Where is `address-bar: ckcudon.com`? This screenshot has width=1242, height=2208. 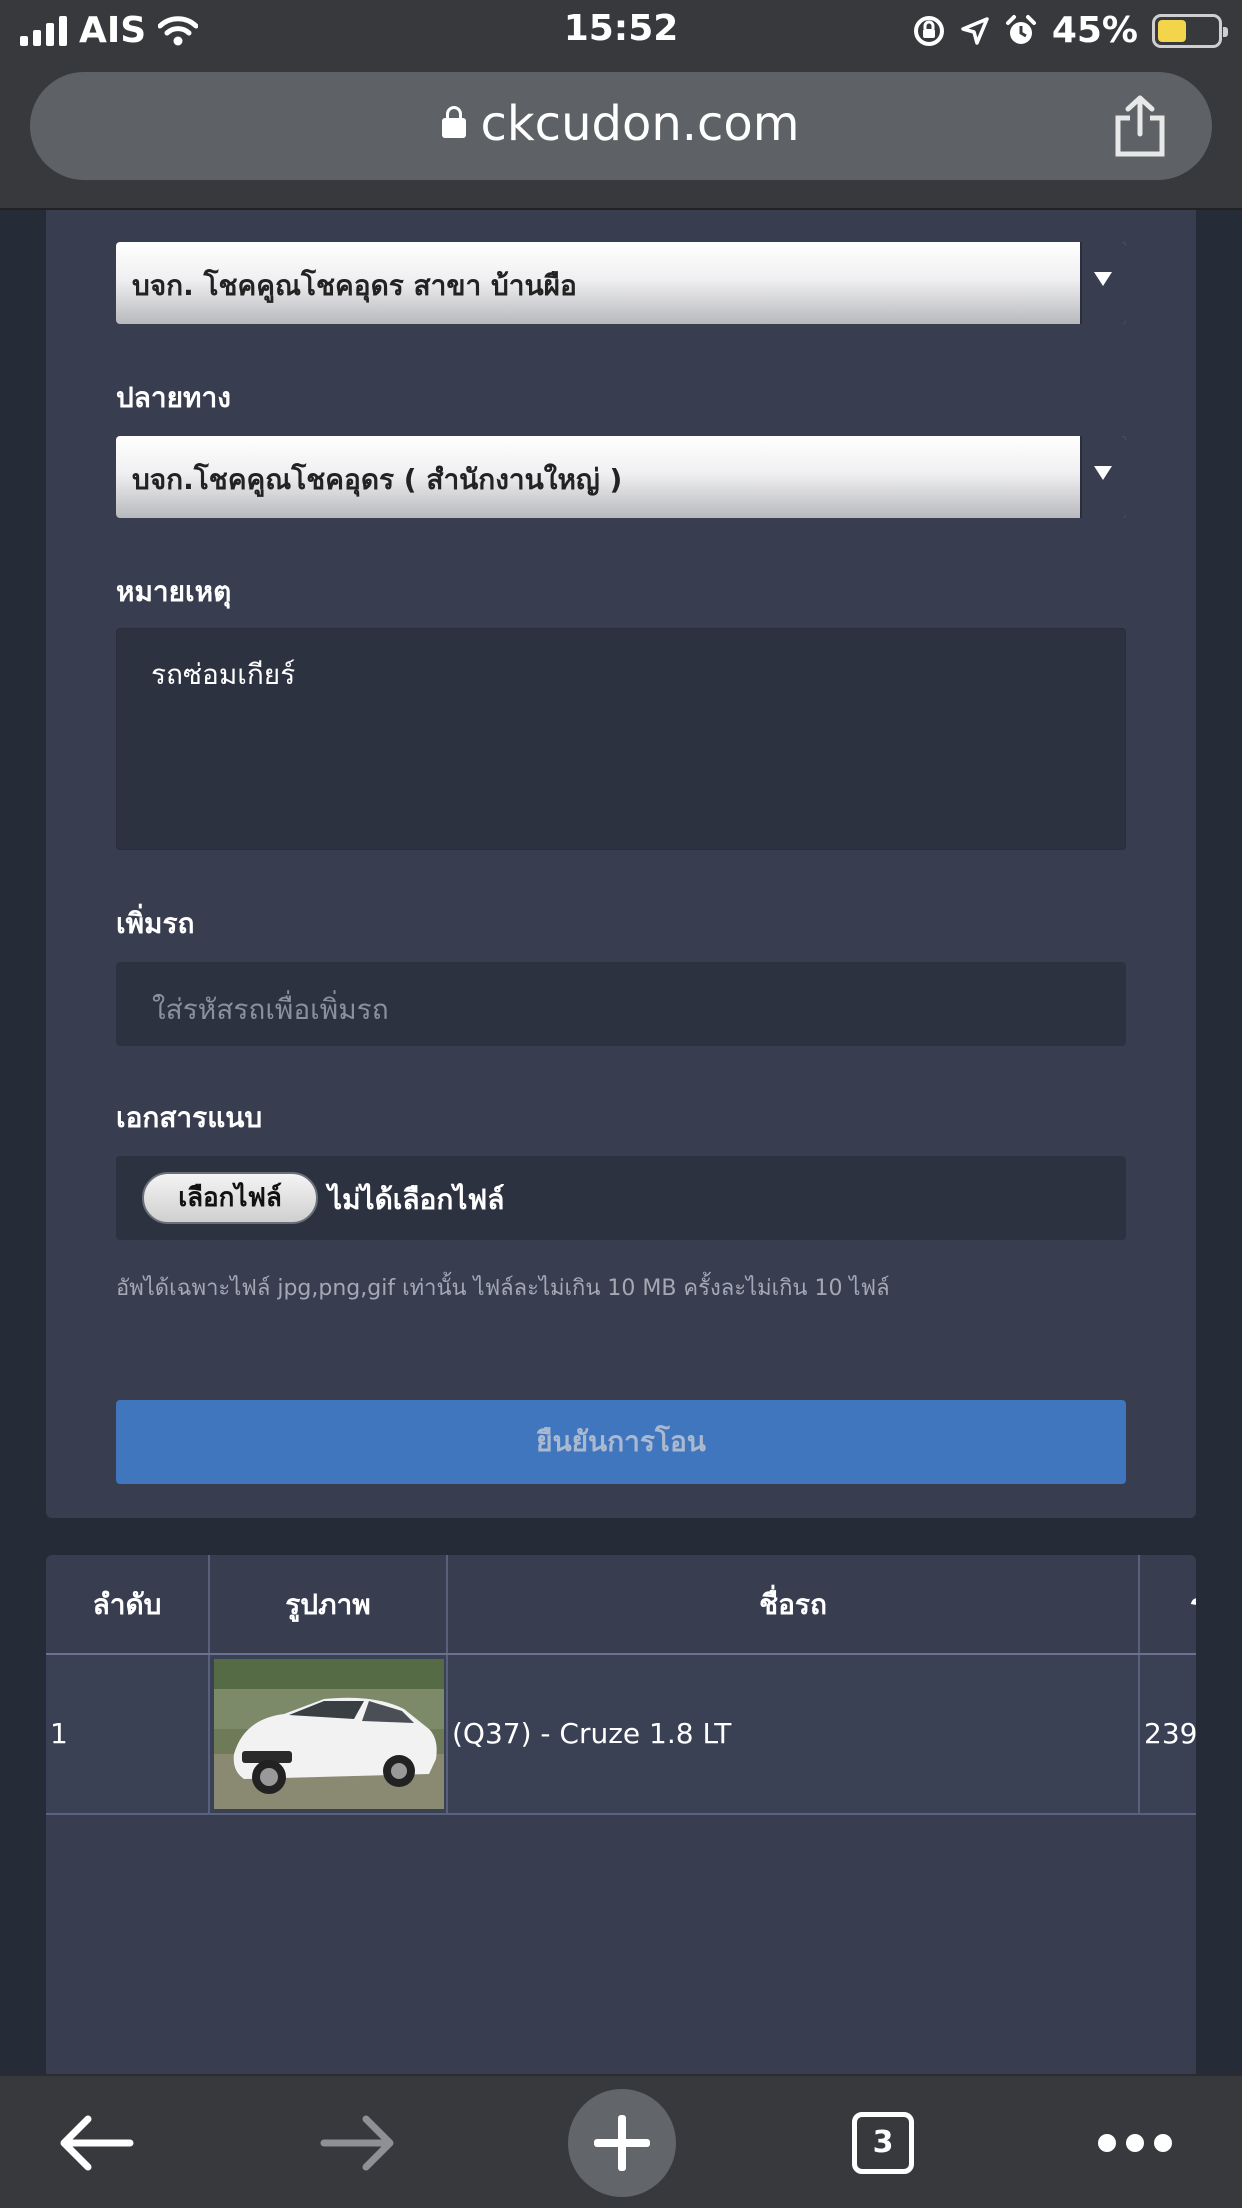
address-bar: ckcudon.com is located at coordinates (621, 126).